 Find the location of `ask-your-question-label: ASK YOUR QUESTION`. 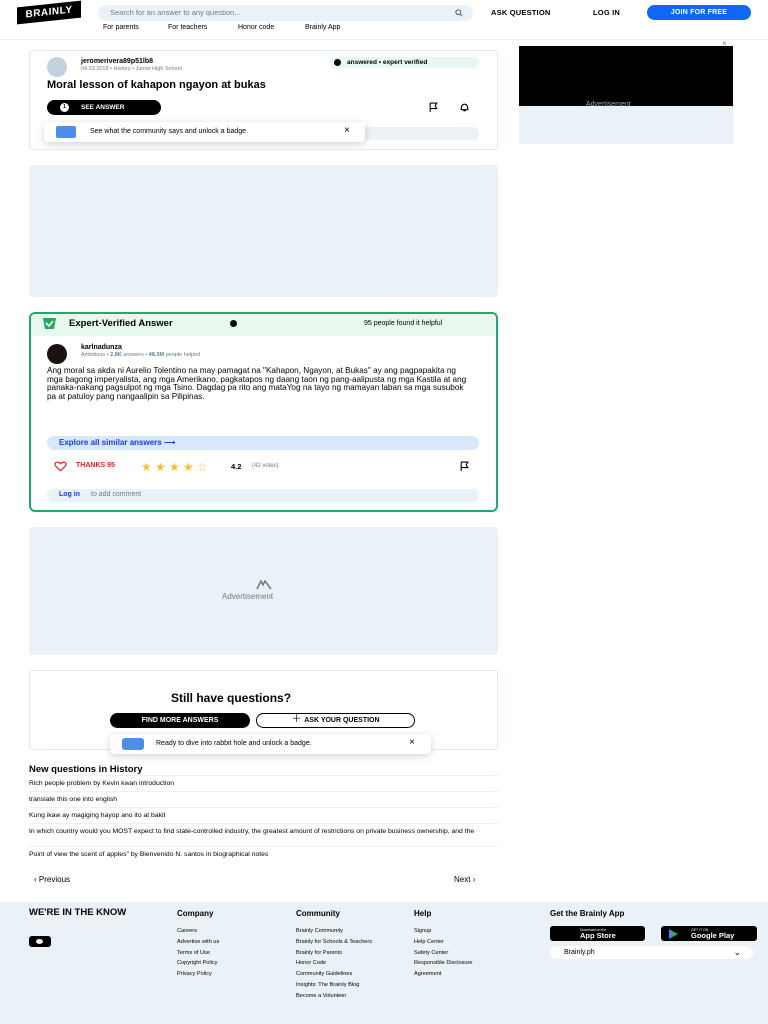

ask-your-question-label: ASK YOUR QUESTION is located at coordinates (342, 720).